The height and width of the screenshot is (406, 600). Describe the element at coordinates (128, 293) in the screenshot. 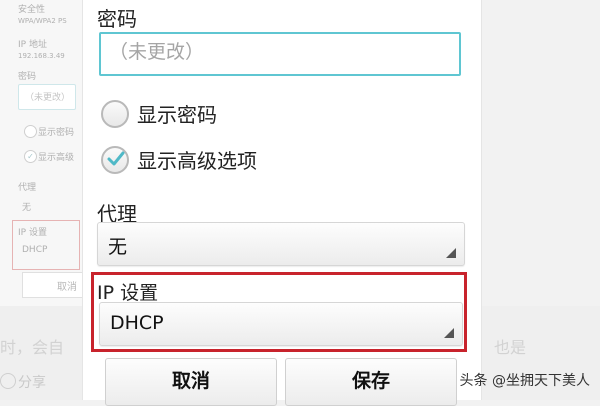

I see `ip-settings-label: IP 设置` at that location.